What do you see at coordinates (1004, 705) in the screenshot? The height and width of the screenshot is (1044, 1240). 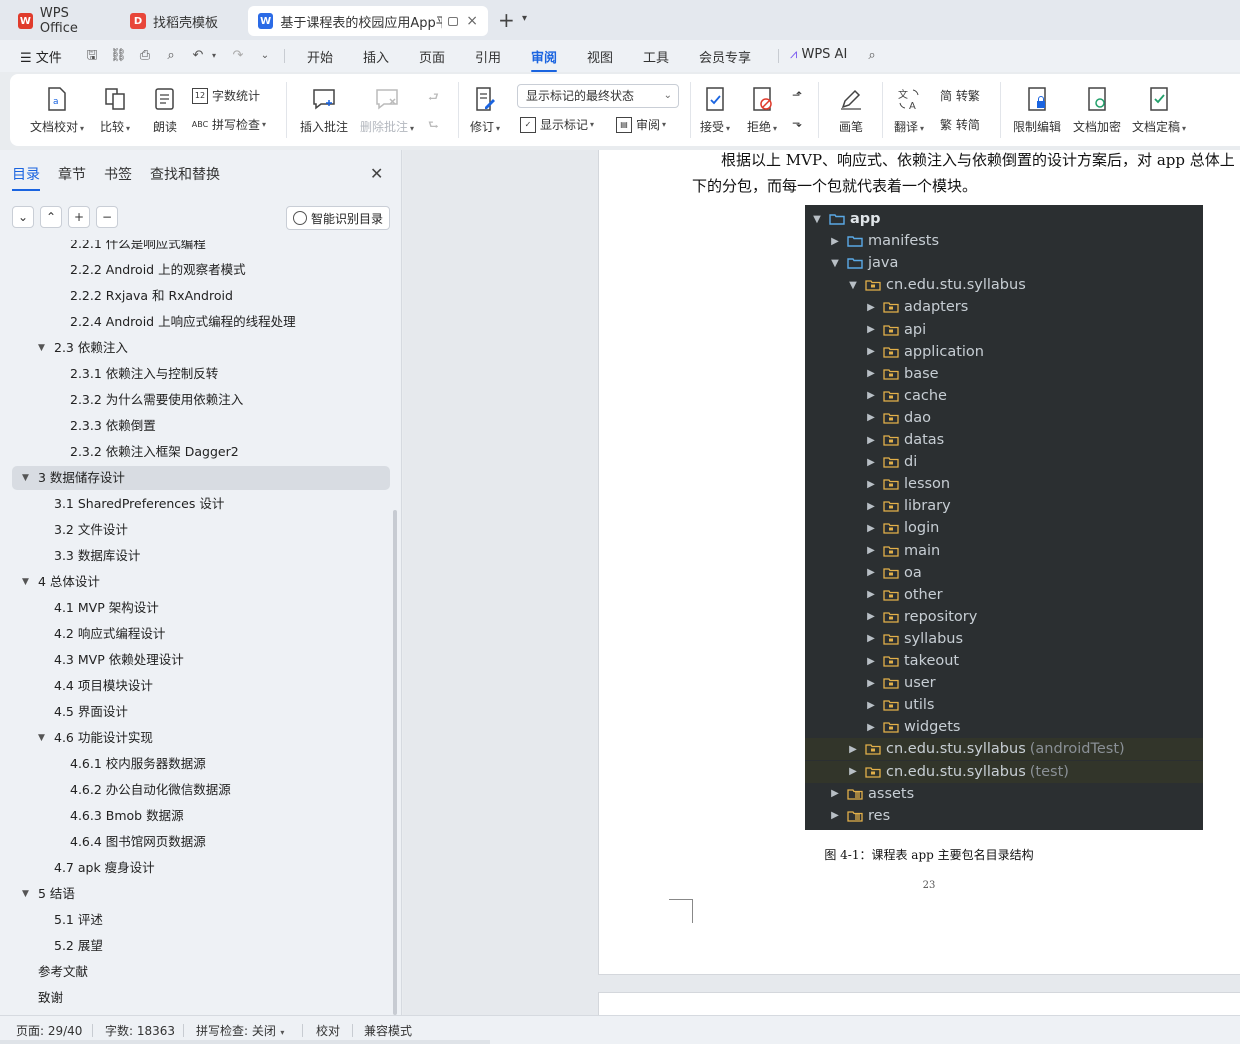 I see `tree-node: ▶ utils` at bounding box center [1004, 705].